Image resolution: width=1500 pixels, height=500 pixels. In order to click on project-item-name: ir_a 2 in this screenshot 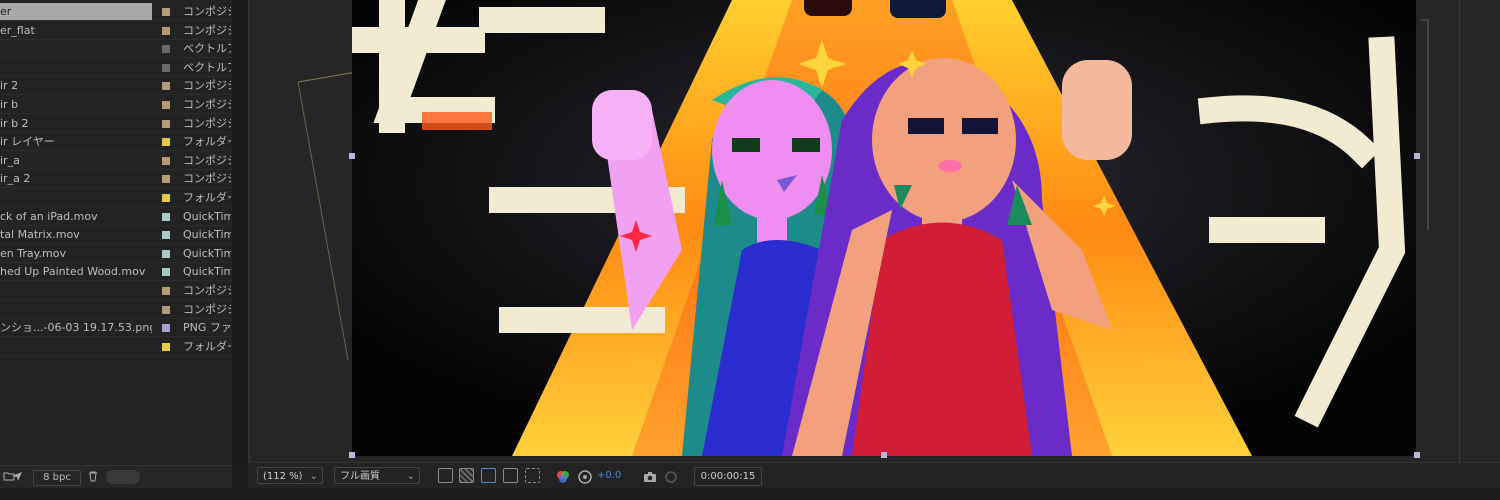, I will do `click(15, 179)`.